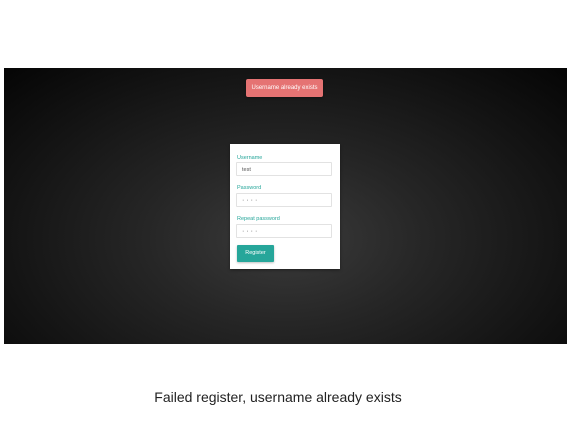 Image resolution: width=573 pixels, height=446 pixels. I want to click on register-button: Register, so click(255, 253).